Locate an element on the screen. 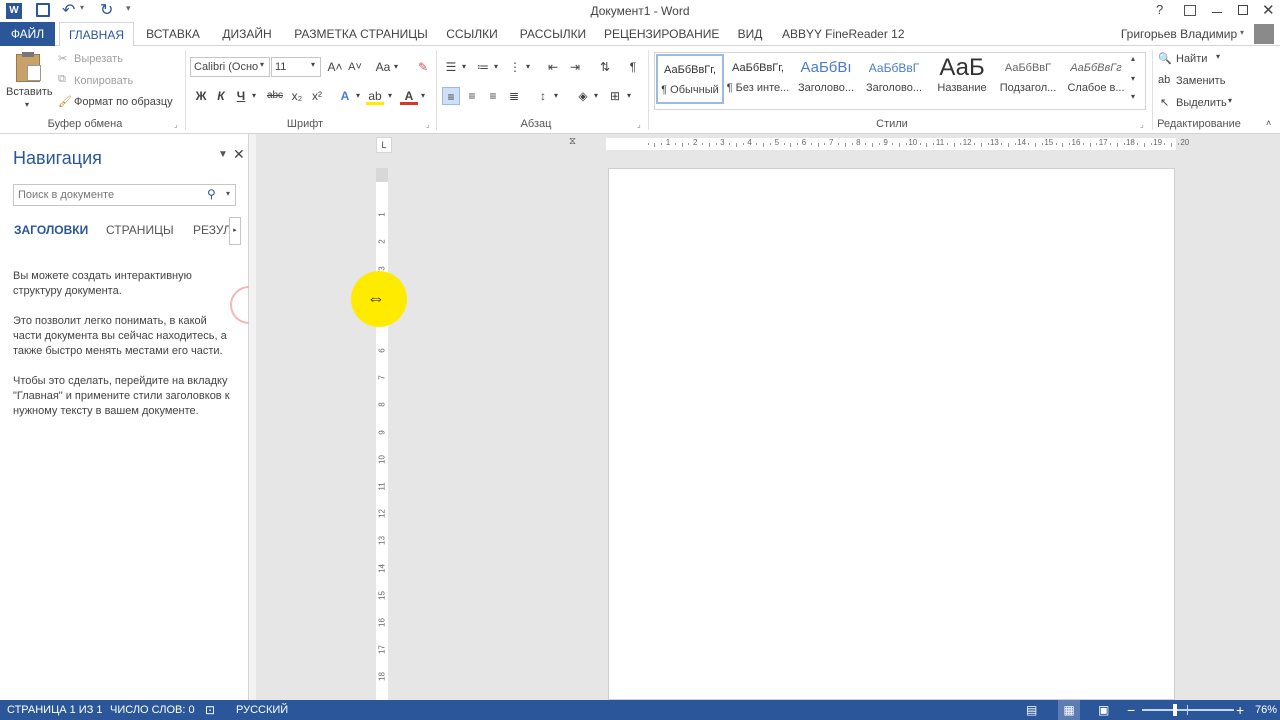 The image size is (1280, 720). tab-file: ФАЙЛ is located at coordinates (27, 34).